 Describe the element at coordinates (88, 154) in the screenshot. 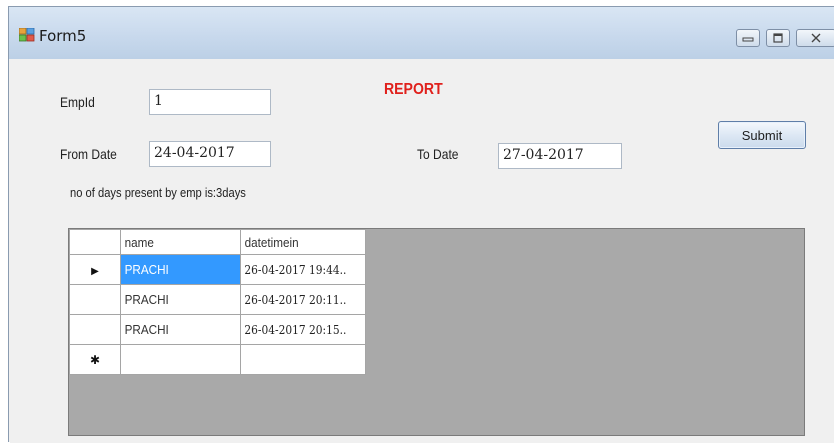

I see `from-date-label: From Date` at that location.